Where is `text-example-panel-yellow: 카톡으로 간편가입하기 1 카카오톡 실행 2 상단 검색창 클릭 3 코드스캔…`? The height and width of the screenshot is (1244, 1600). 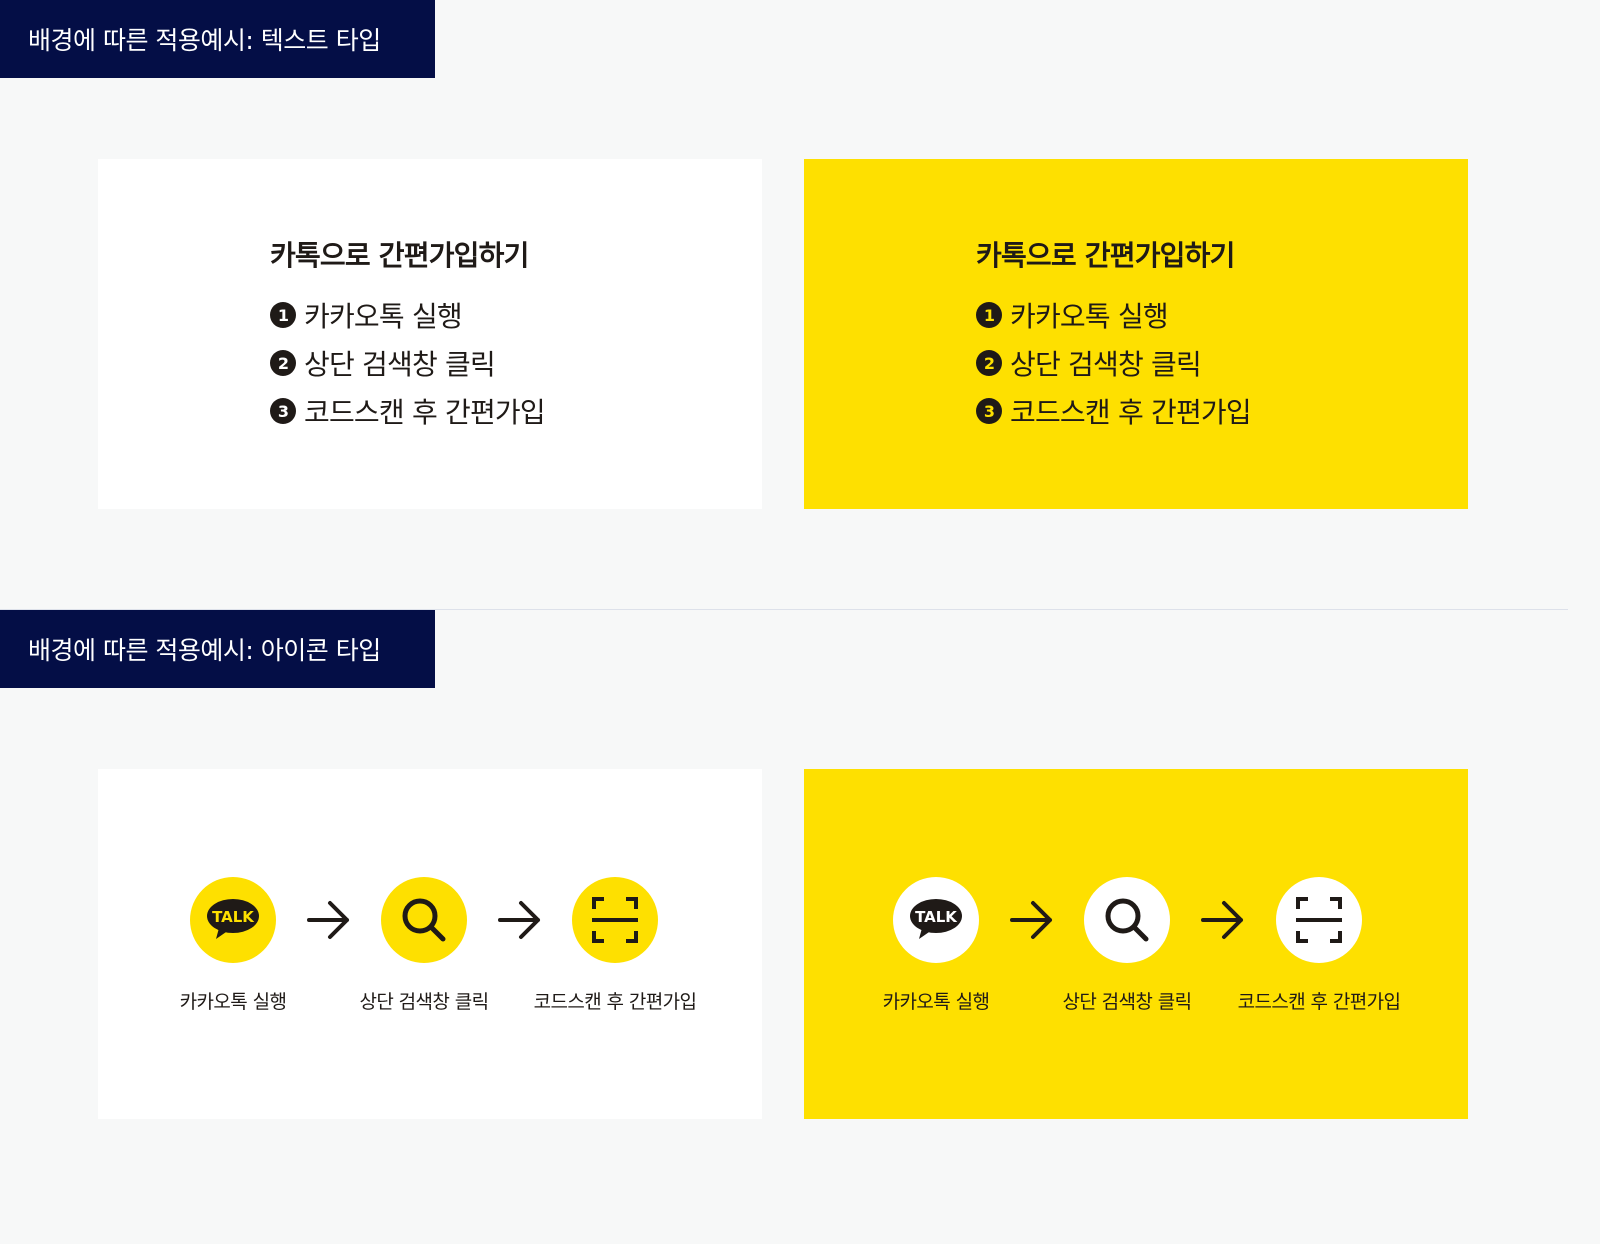 text-example-panel-yellow: 카톡으로 간편가입하기 1 카카오톡 실행 2 상단 검색창 클릭 3 코드스캔… is located at coordinates (1136, 334).